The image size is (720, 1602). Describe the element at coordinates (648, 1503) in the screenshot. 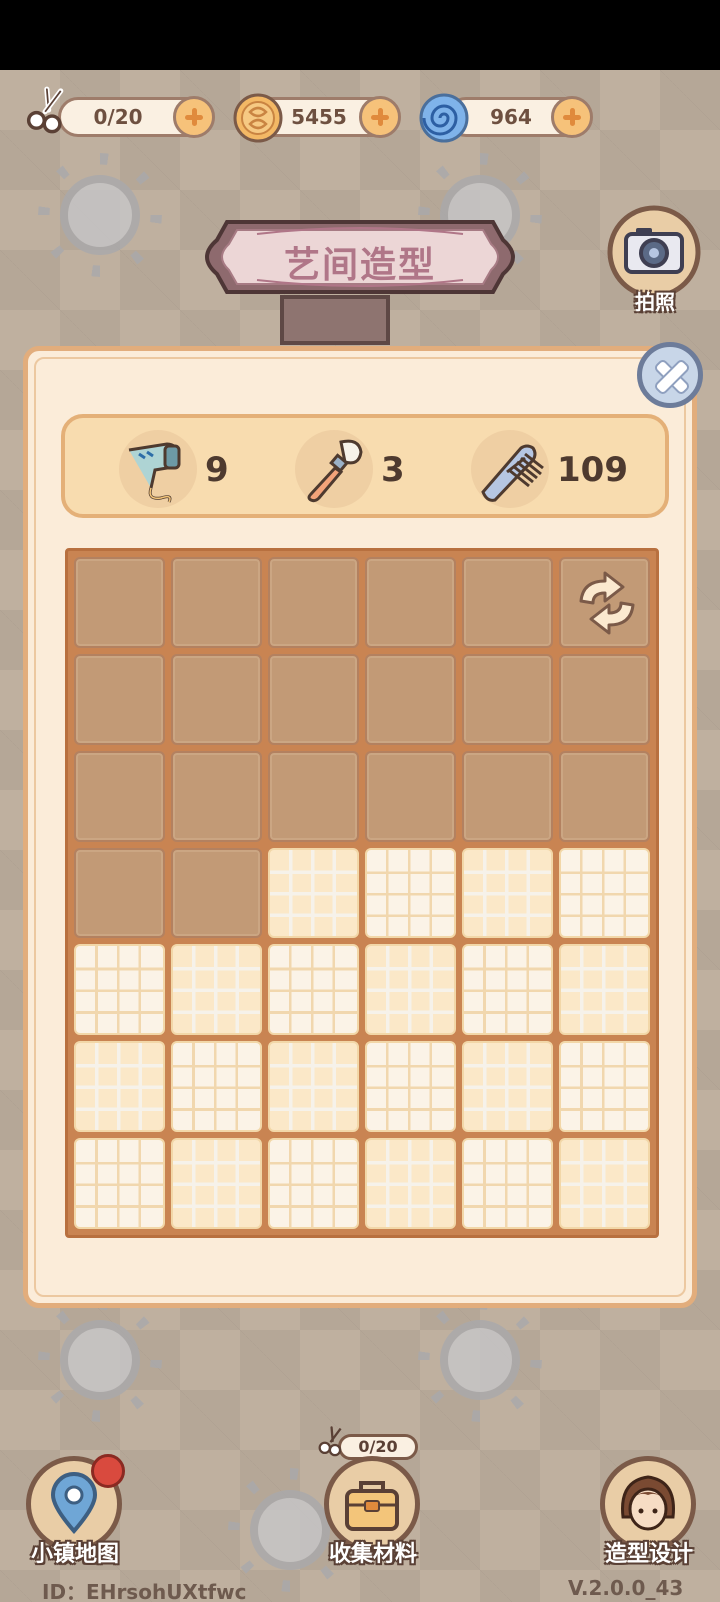

I see `stylist-avatar-icon` at that location.